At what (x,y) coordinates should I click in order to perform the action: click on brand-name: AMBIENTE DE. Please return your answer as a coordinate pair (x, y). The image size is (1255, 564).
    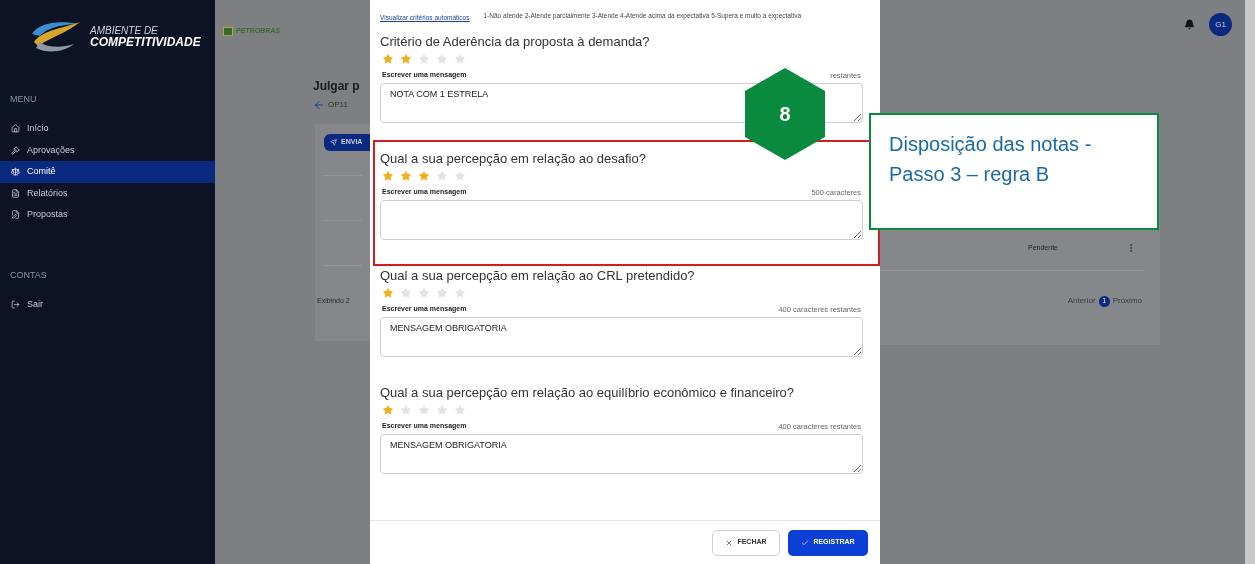
    Looking at the image, I should click on (124, 31).